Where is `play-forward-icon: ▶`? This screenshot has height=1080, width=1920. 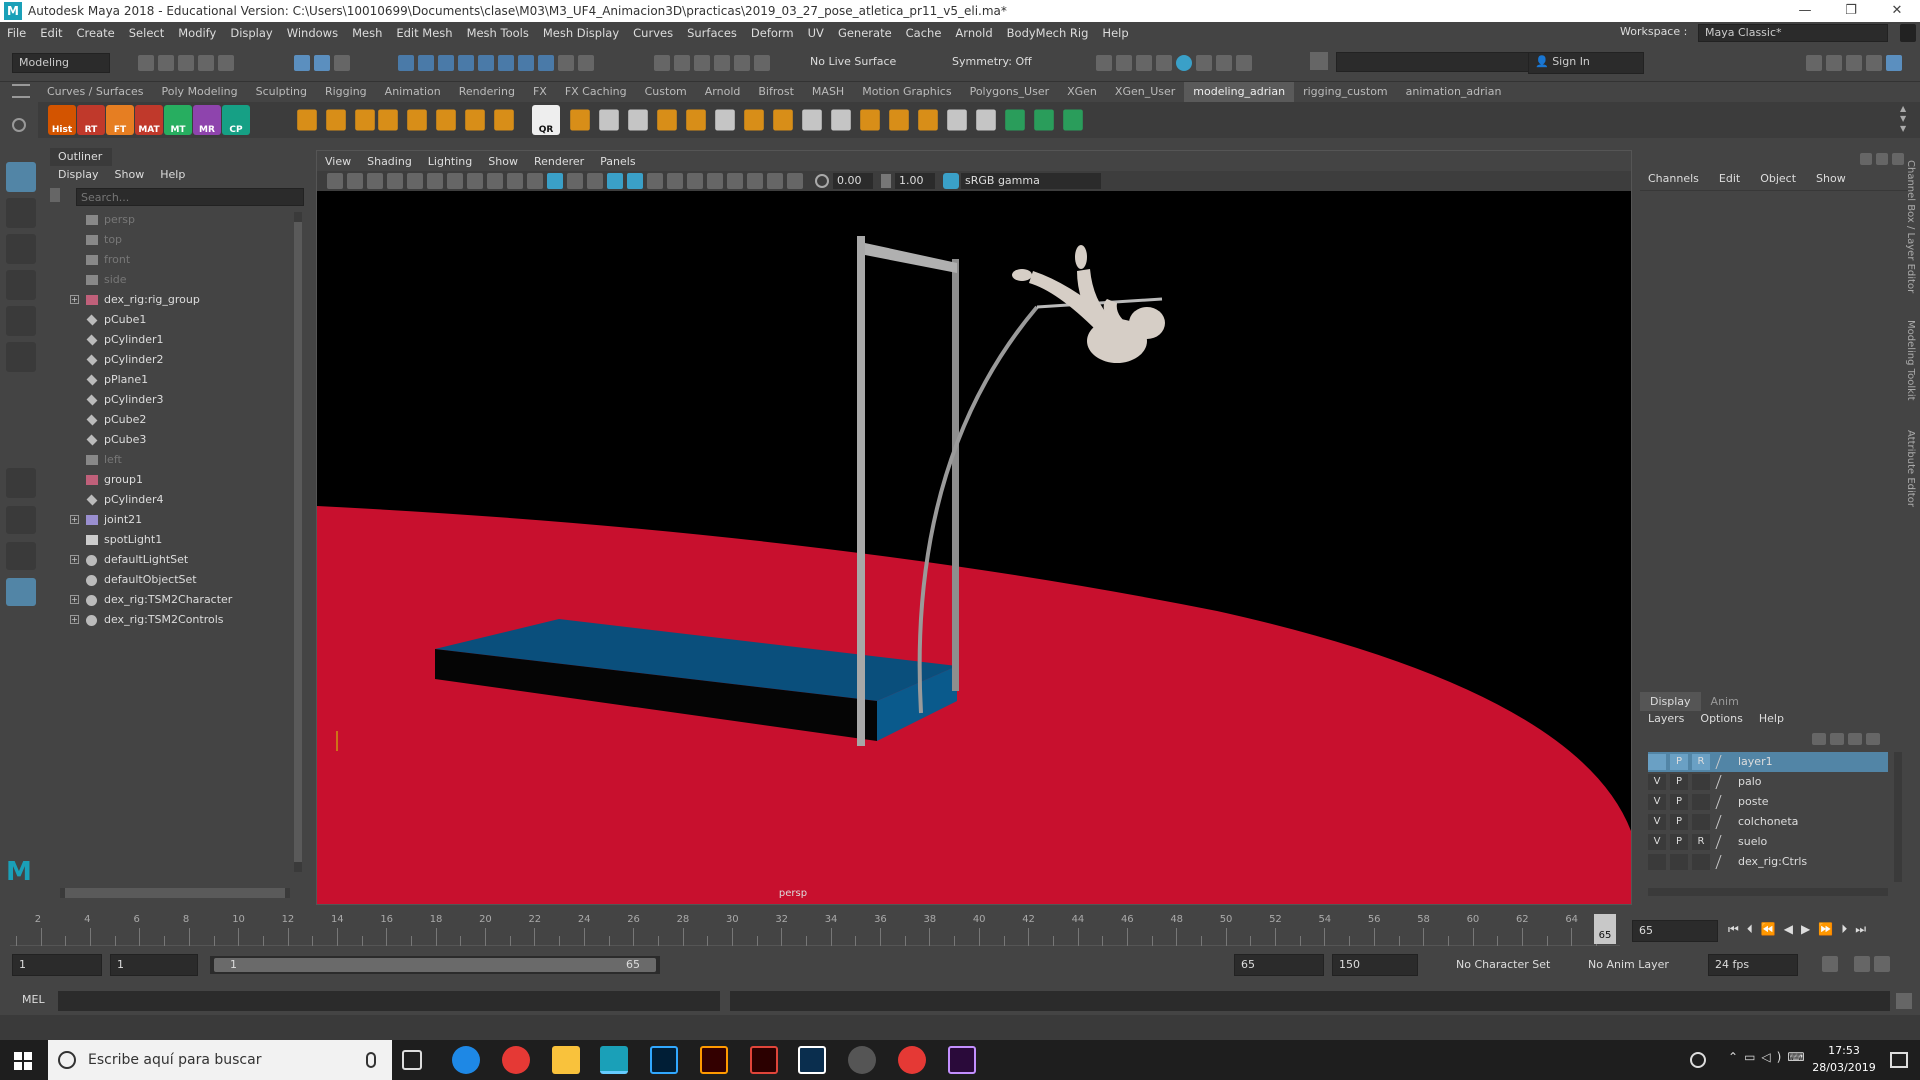
play-forward-icon: ▶ is located at coordinates (1809, 929).